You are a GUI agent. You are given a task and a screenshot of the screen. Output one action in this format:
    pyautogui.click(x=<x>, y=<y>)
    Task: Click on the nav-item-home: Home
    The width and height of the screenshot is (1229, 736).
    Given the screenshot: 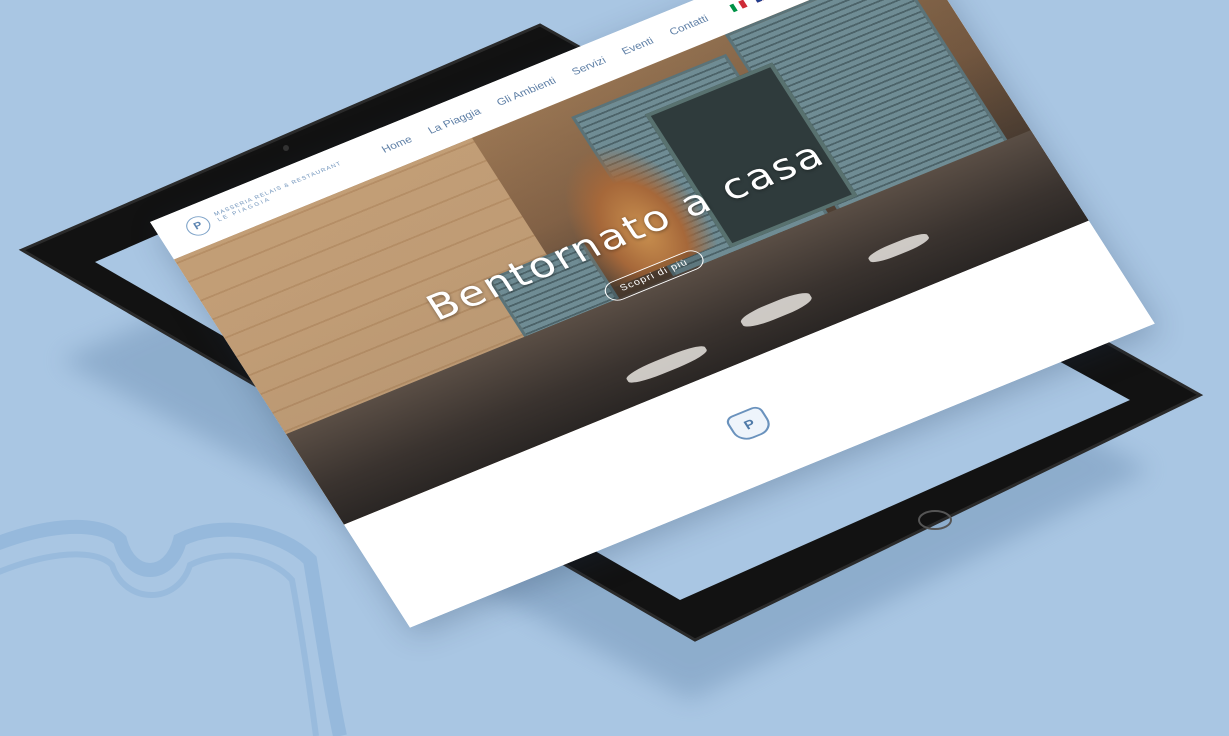 What is the action you would take?
    pyautogui.click(x=397, y=144)
    